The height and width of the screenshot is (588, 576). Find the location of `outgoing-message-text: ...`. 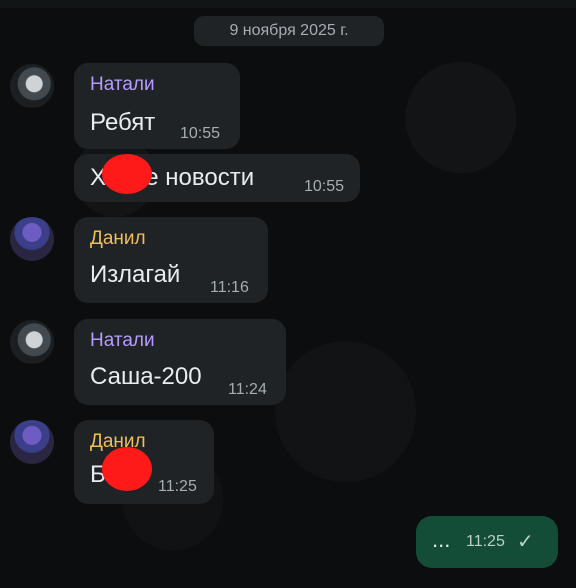

outgoing-message-text: ... is located at coordinates (441, 539).